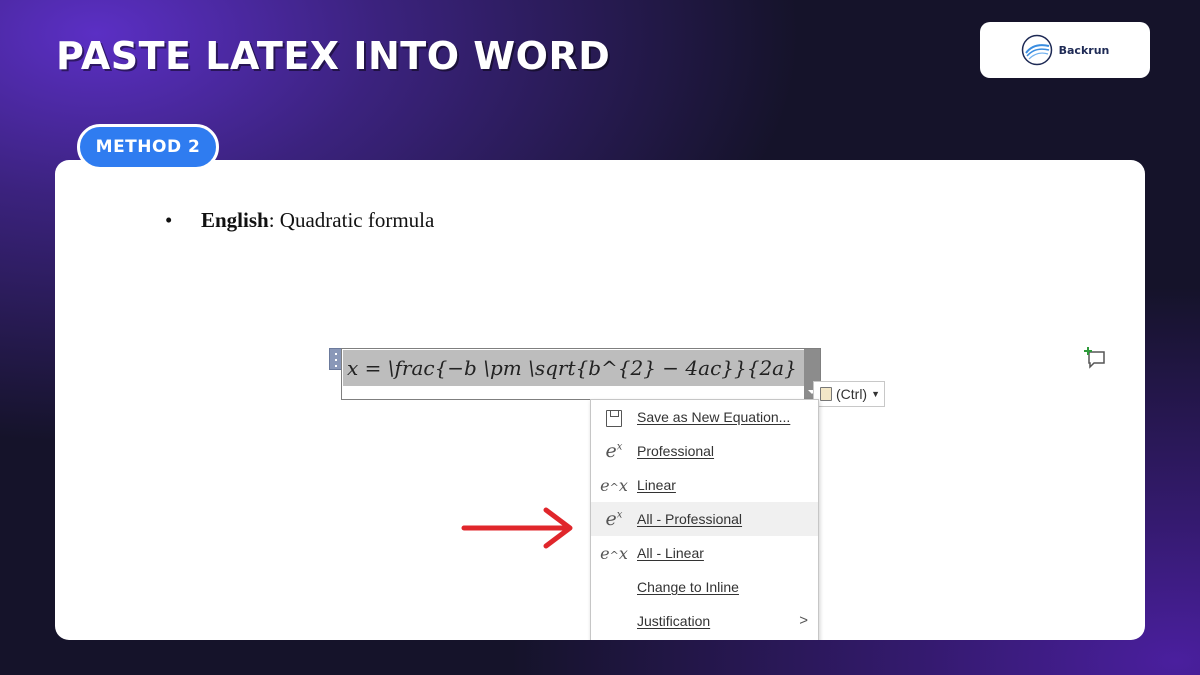 The width and height of the screenshot is (1200, 675). I want to click on equation-text: x = \frac{−b \pm \sqrt{b^{2} − 4ac}}{2a}, so click(574, 368).